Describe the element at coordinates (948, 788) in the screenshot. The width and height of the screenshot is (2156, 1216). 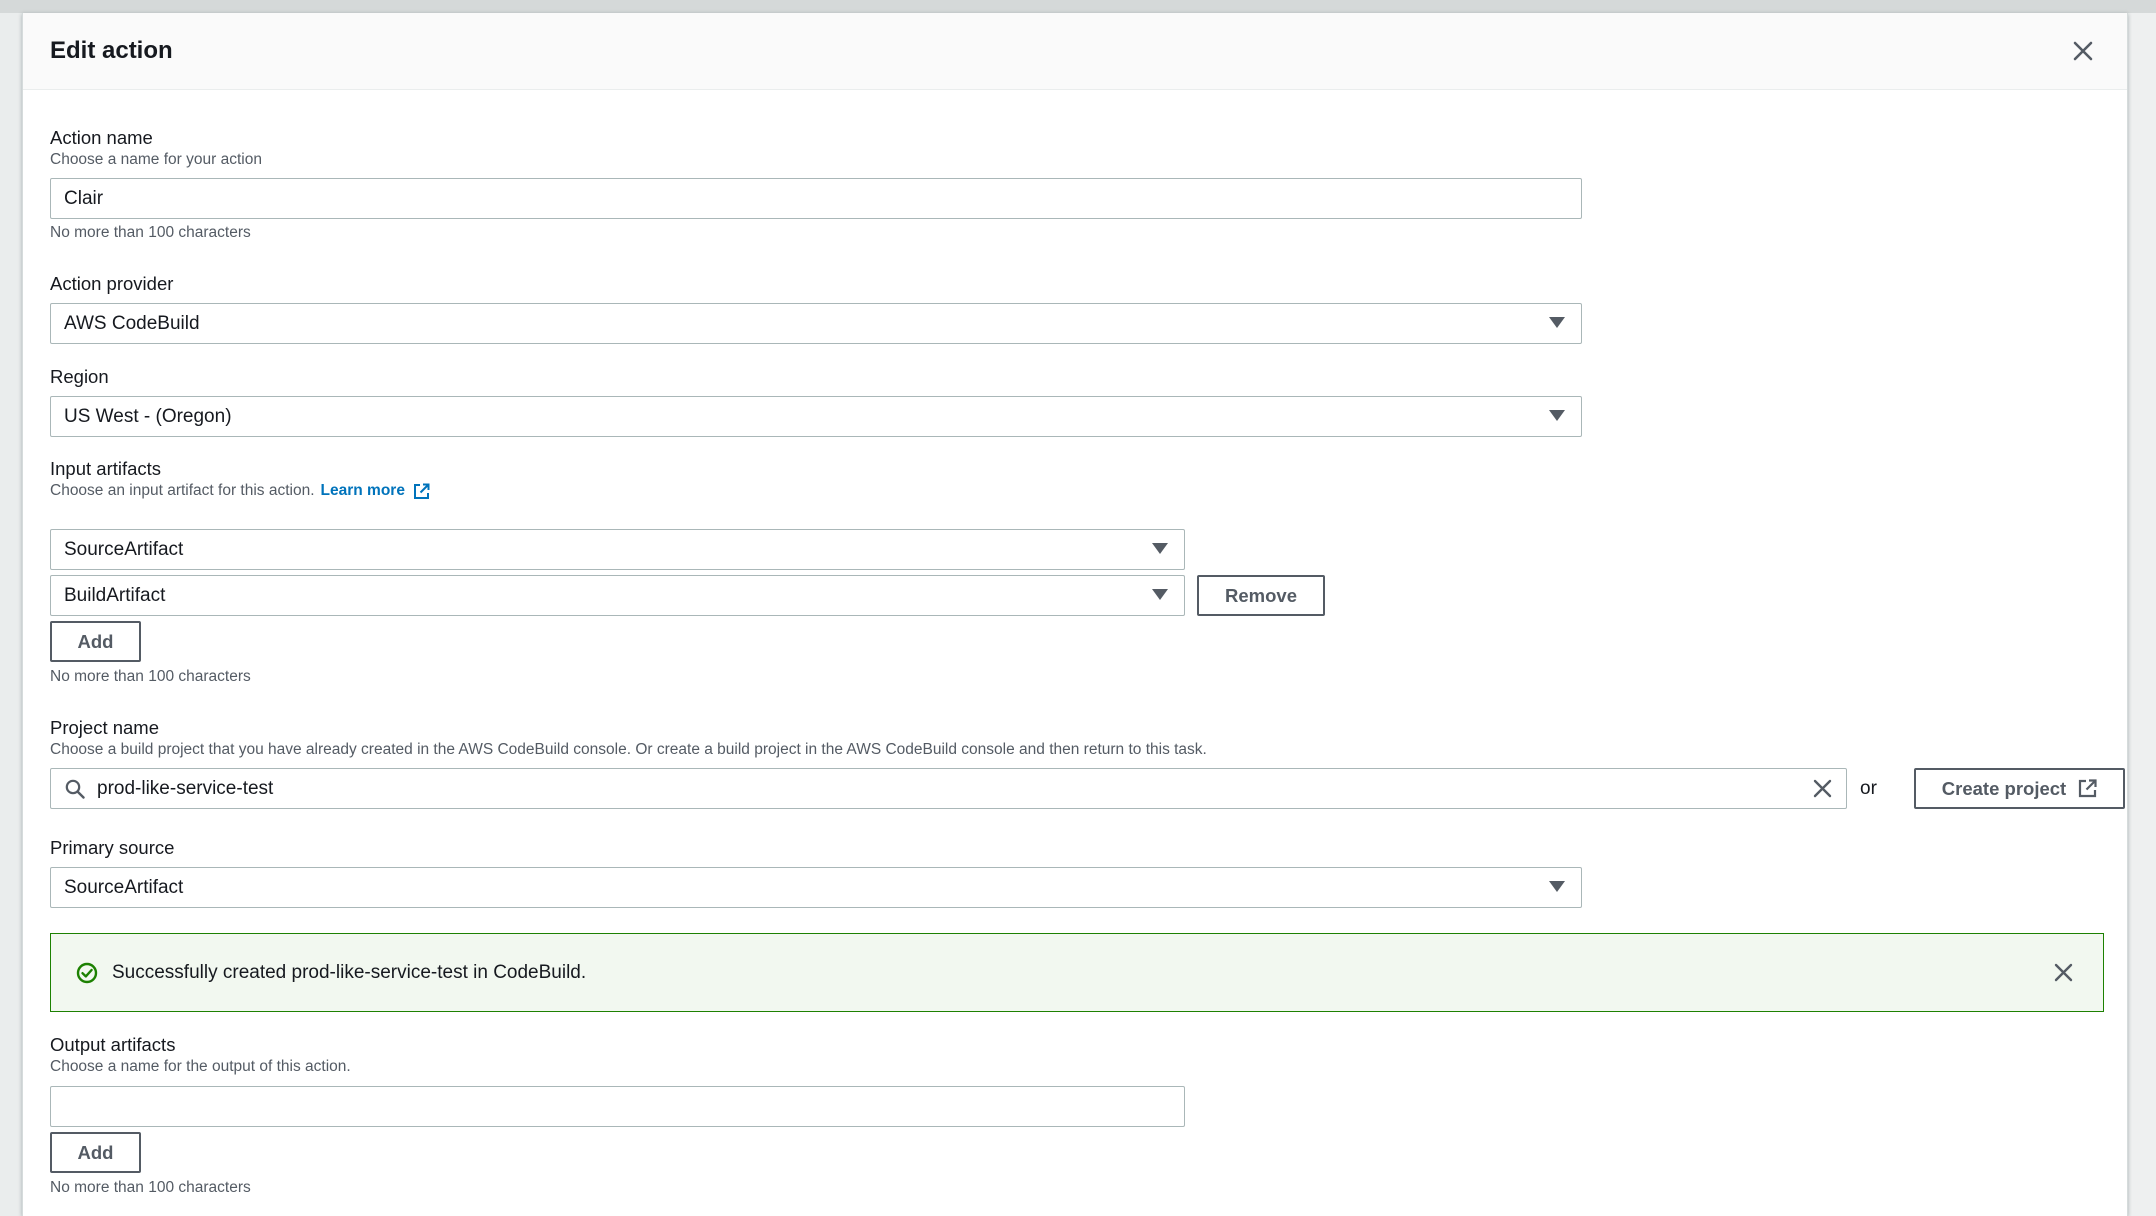
I see `project-name-search-input: prod-like-service-test` at that location.